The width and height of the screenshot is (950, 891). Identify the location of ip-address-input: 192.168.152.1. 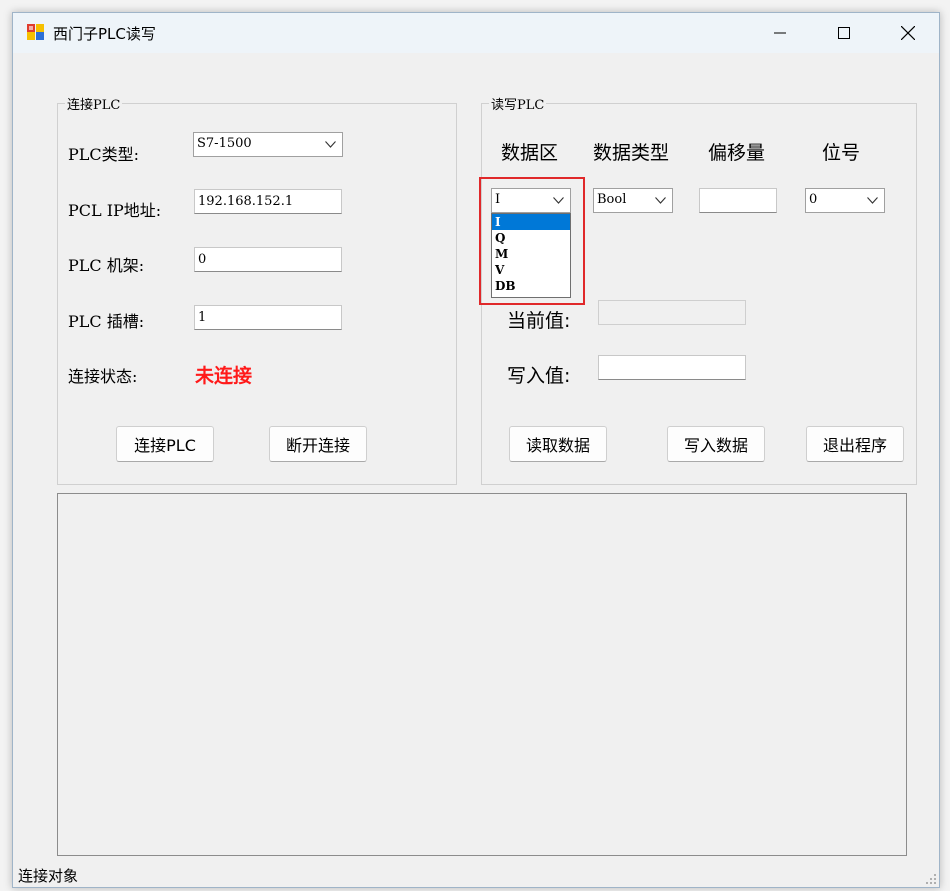
(268, 201).